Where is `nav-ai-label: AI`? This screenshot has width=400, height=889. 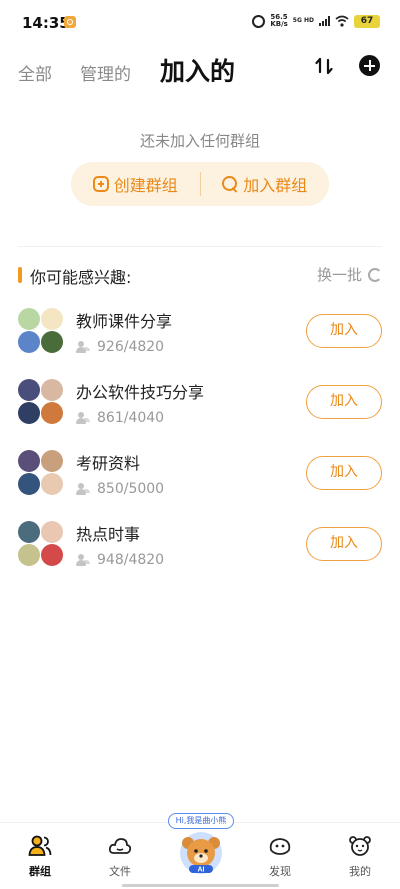
nav-ai-label: AI is located at coordinates (201, 870).